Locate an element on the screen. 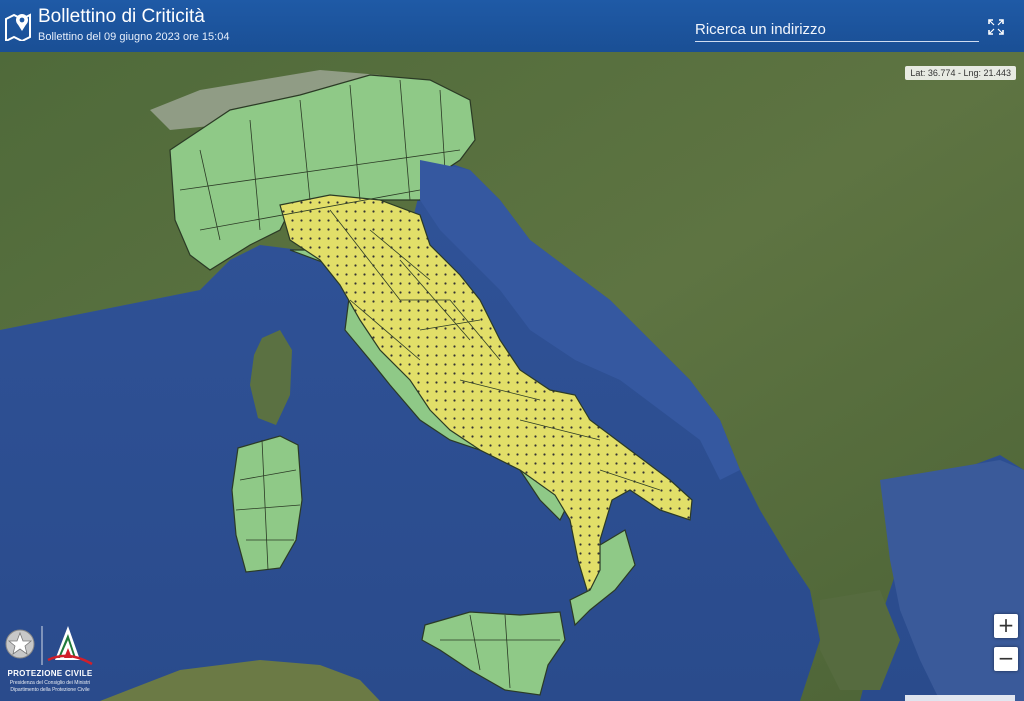 This screenshot has width=1024, height=701. zoom-in-button: + is located at coordinates (1006, 626).